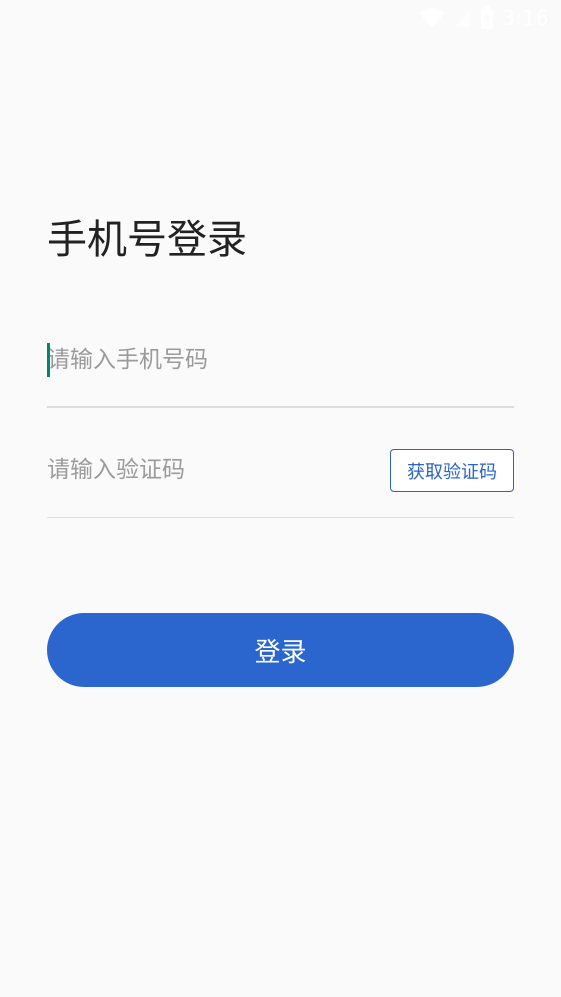 The width and height of the screenshot is (561, 997). Describe the element at coordinates (525, 18) in the screenshot. I see `status-time: 3:16` at that location.